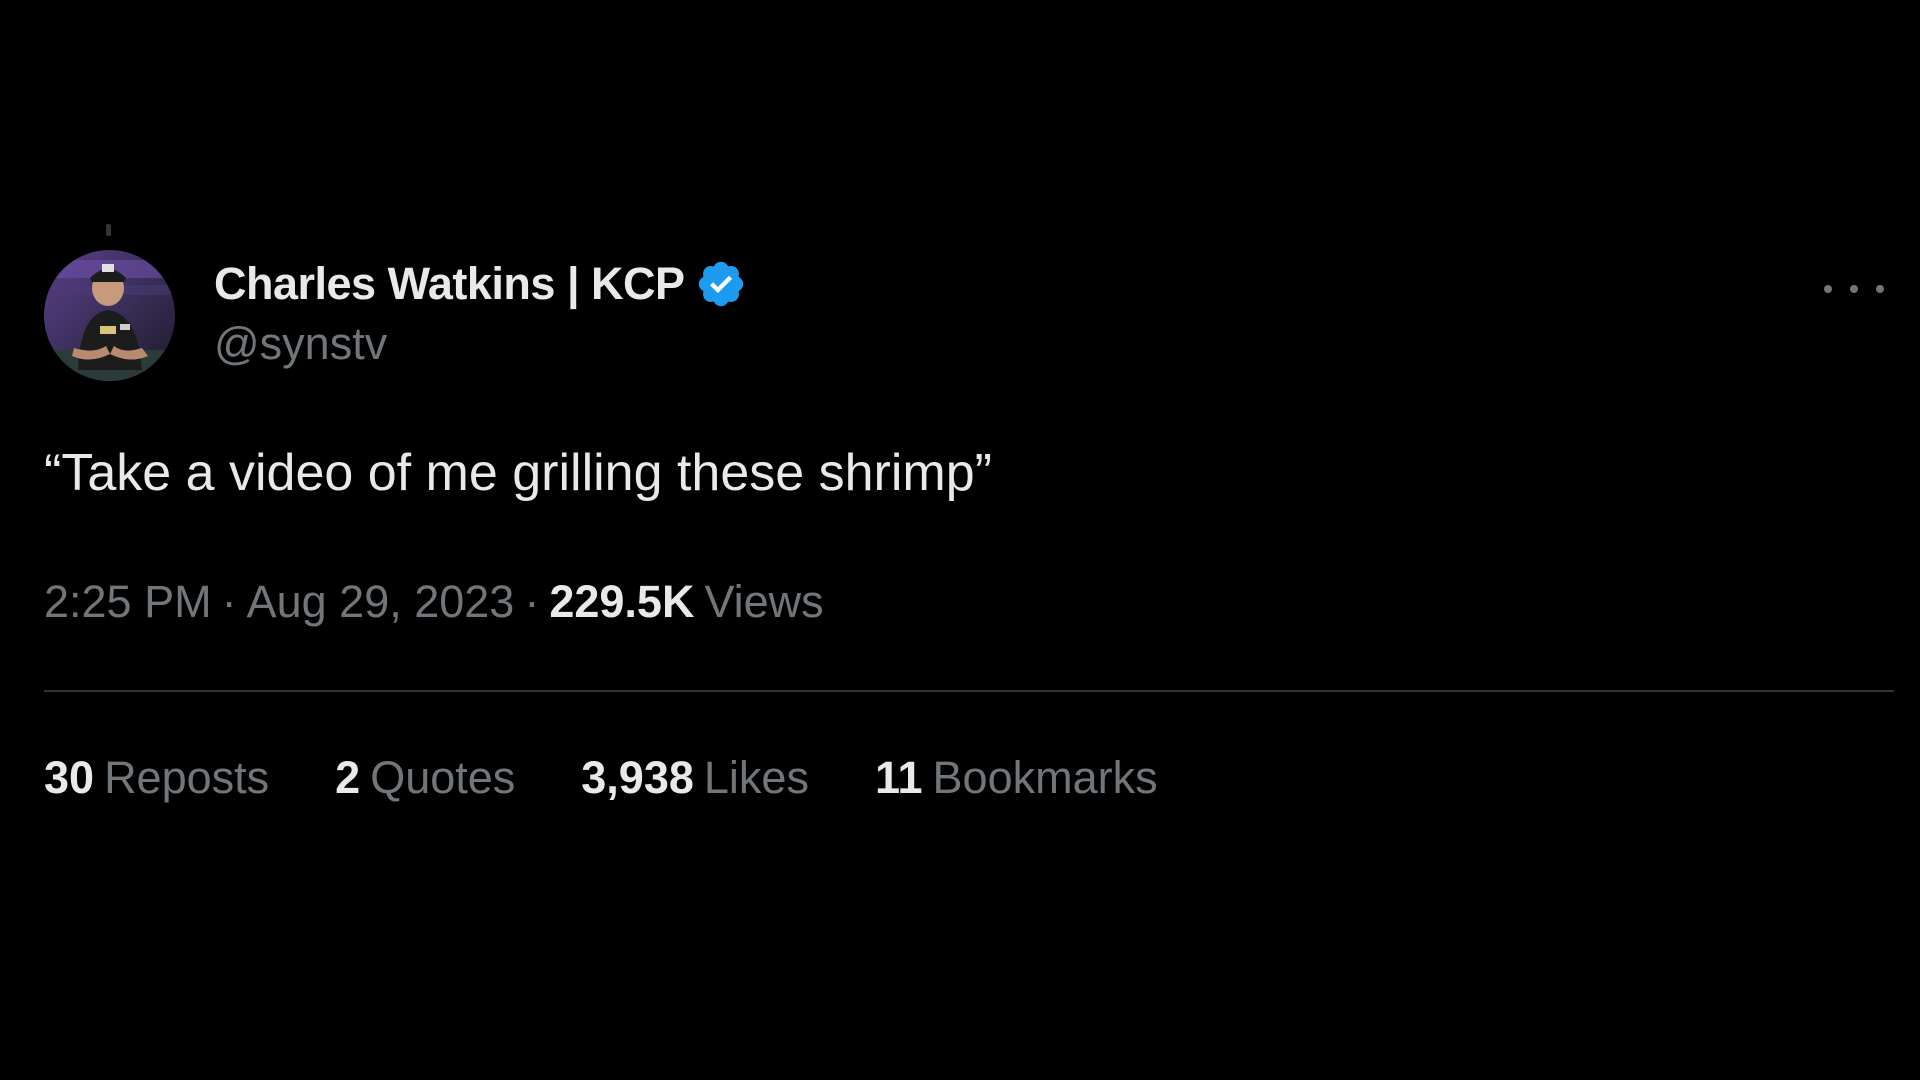 This screenshot has width=1920, height=1080. What do you see at coordinates (443, 777) in the screenshot?
I see `quotes-label: Quotes` at bounding box center [443, 777].